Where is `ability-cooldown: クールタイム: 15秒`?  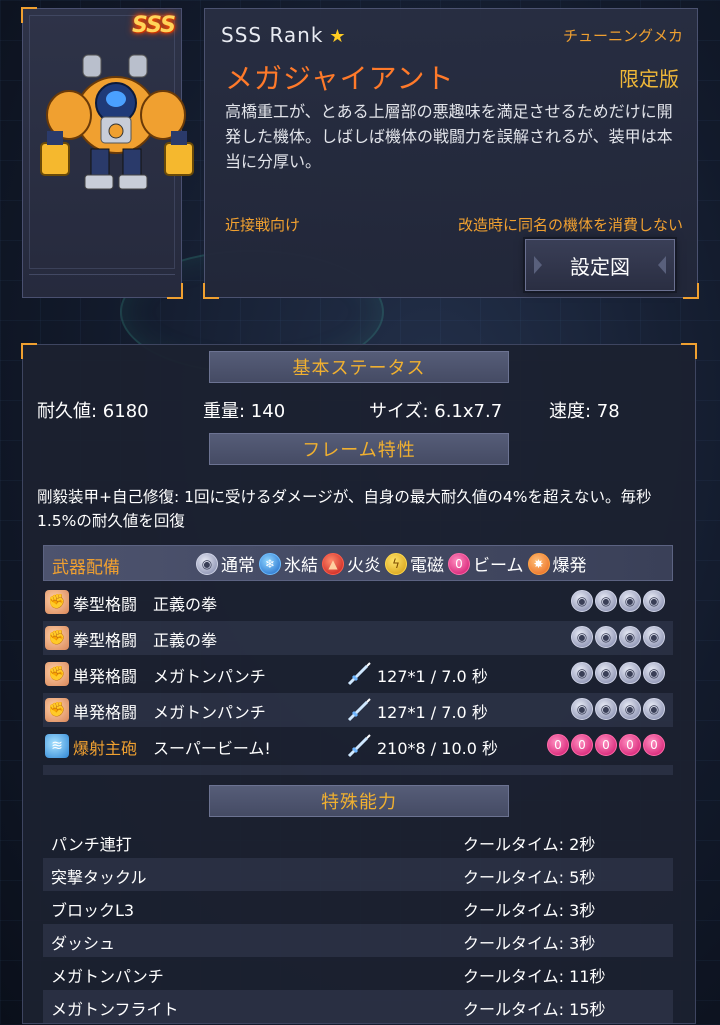 ability-cooldown: クールタイム: 15秒 is located at coordinates (534, 1009).